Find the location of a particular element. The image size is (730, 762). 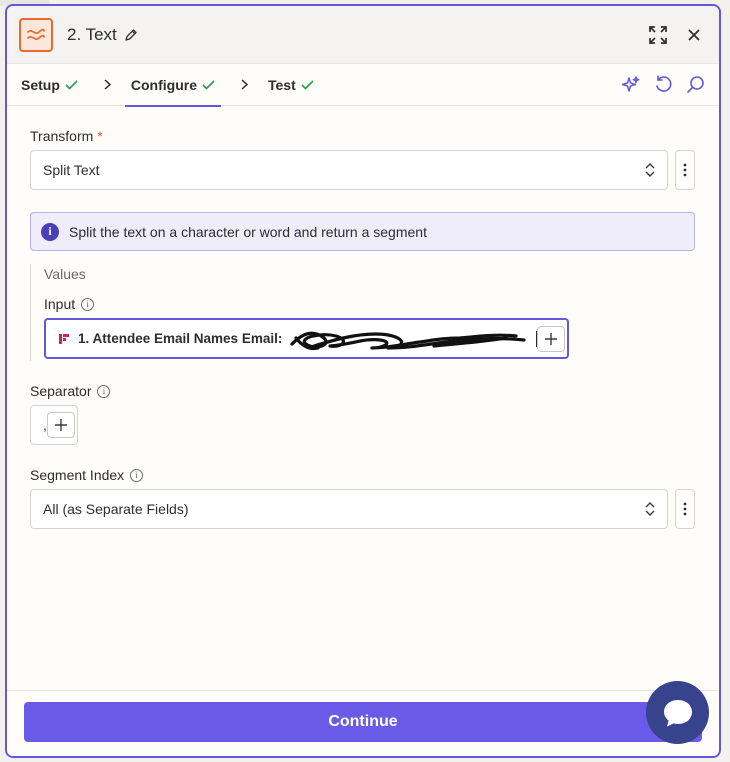

source-app-icon is located at coordinates (64, 339).